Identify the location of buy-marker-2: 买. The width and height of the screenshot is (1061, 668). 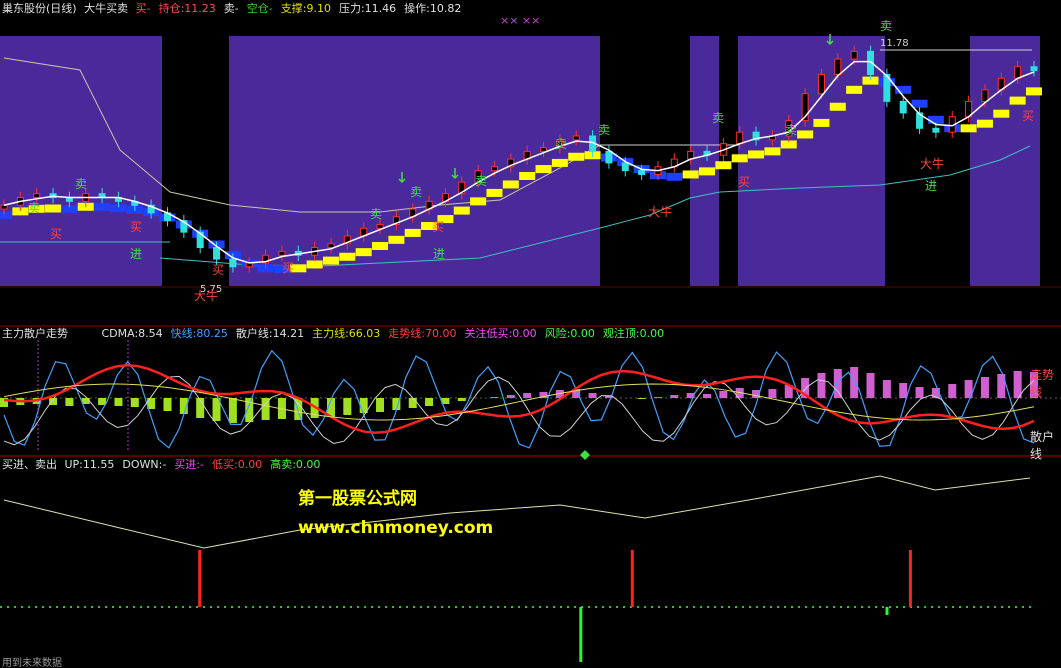
(218, 270).